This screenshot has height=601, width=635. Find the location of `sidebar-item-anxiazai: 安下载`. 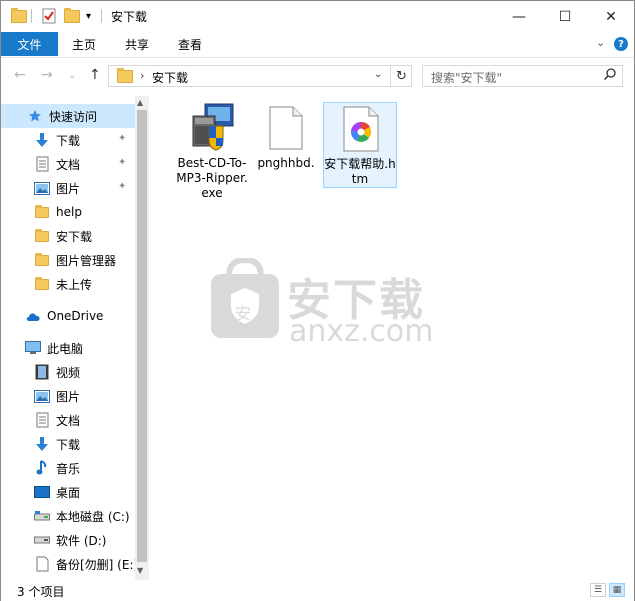

sidebar-item-anxiazai: 安下载 is located at coordinates (68, 236).